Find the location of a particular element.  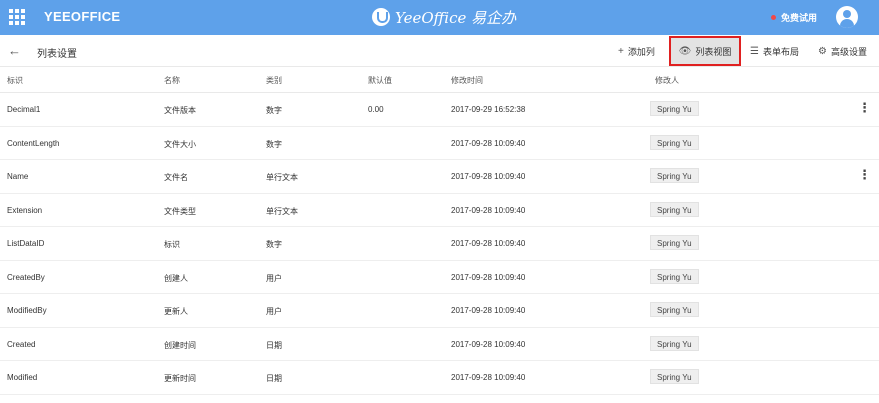

field-id-cell: Decimal1 is located at coordinates (24, 109).